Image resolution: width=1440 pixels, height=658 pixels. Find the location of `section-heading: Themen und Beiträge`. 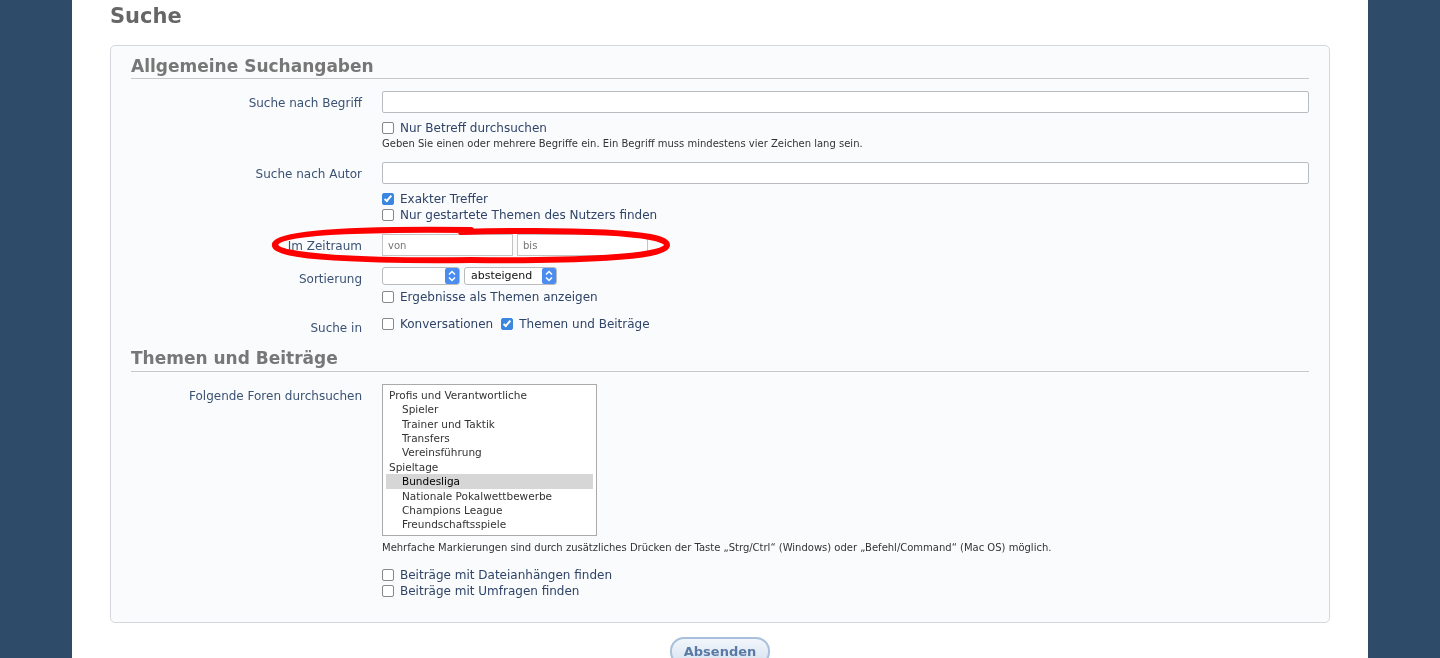

section-heading: Themen und Beiträge is located at coordinates (720, 360).